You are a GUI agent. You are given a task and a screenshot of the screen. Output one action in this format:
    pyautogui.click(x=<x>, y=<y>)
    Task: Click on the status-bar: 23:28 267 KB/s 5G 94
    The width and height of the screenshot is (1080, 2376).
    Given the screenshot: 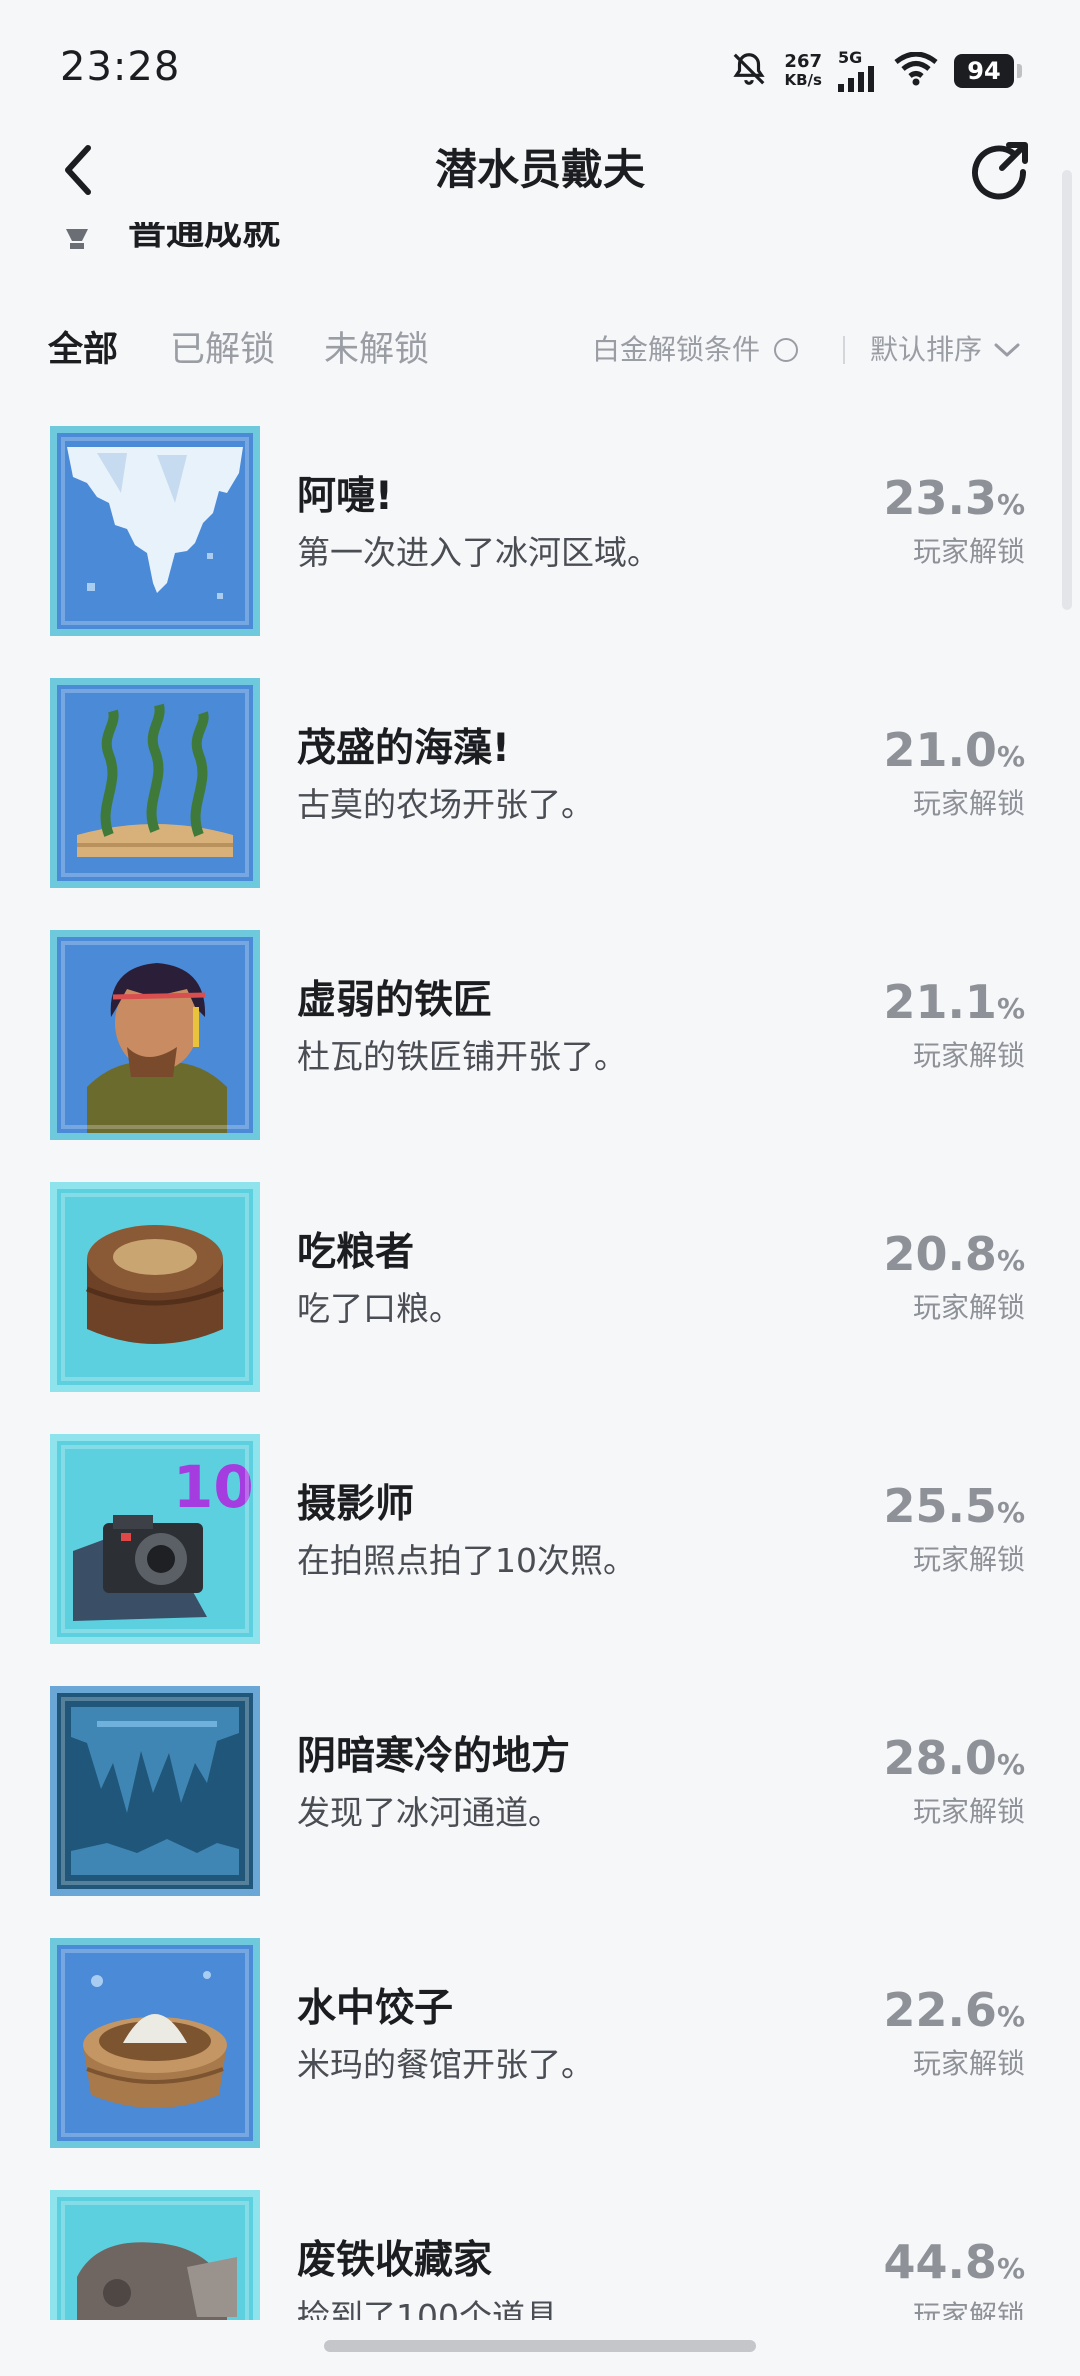 What is the action you would take?
    pyautogui.click(x=540, y=65)
    